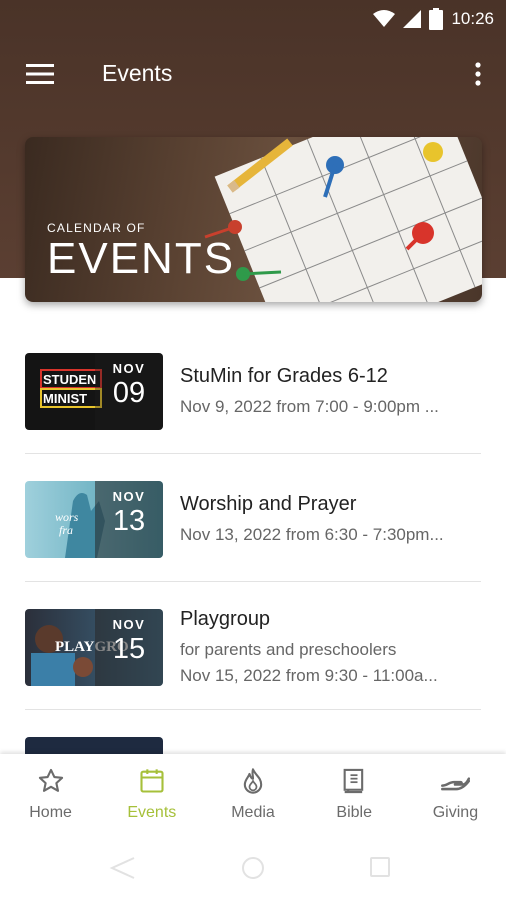 The height and width of the screenshot is (900, 506). I want to click on nav-item-home: Home, so click(50, 794).